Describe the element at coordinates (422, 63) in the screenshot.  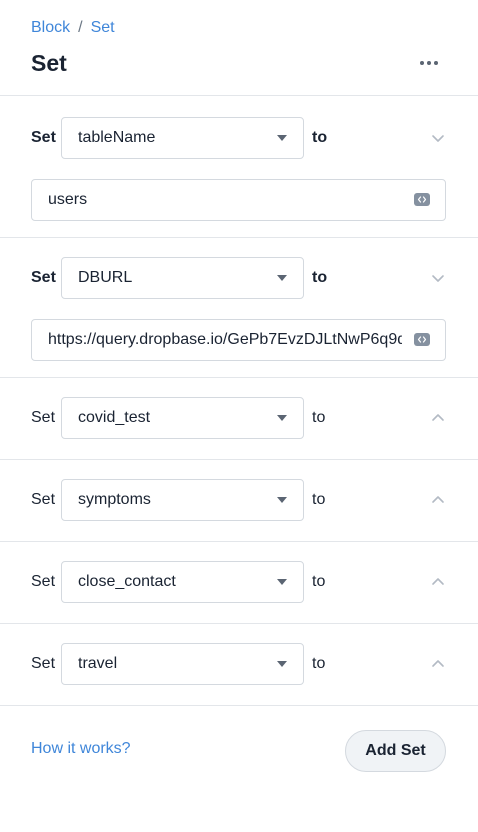
I see `ellipsis-horizontal-icon` at that location.